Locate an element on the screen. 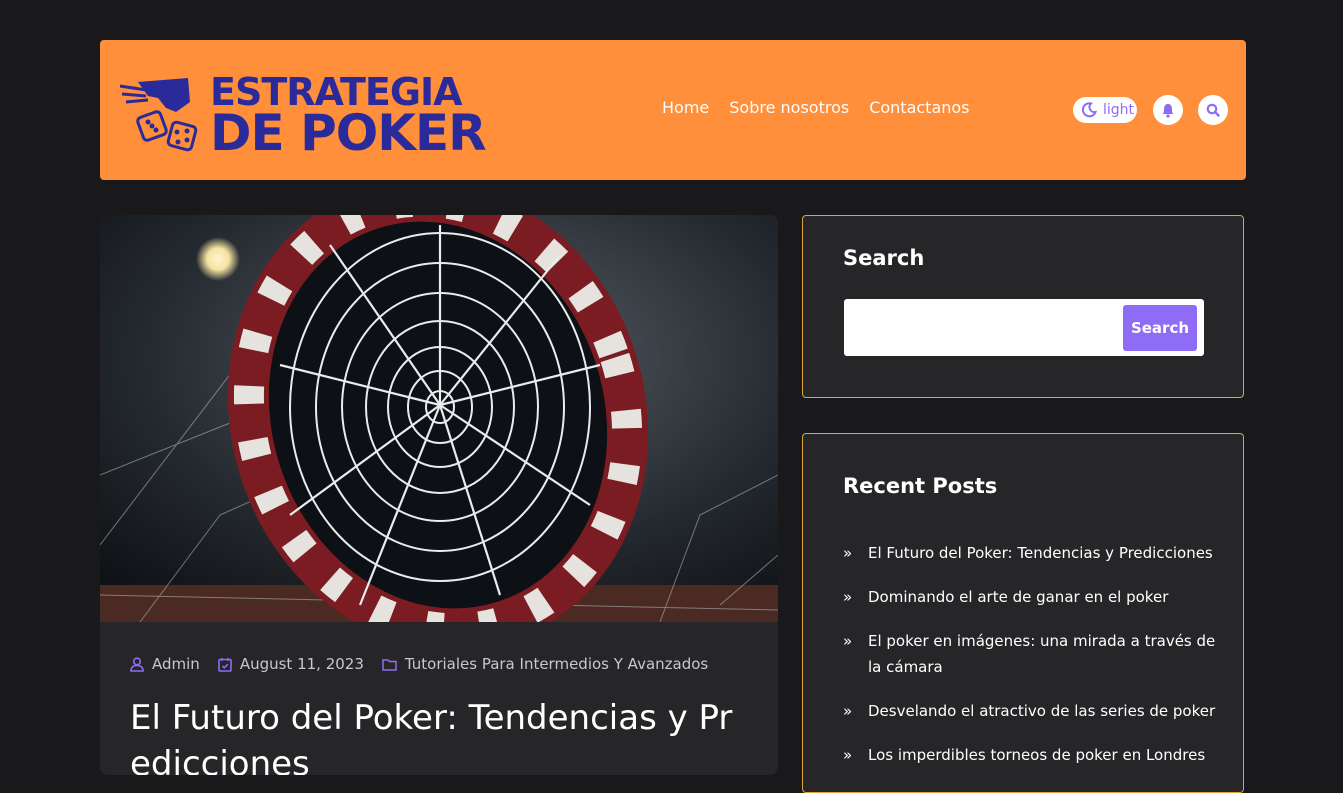 This screenshot has height=793, width=1343. header-search-button is located at coordinates (1213, 110).